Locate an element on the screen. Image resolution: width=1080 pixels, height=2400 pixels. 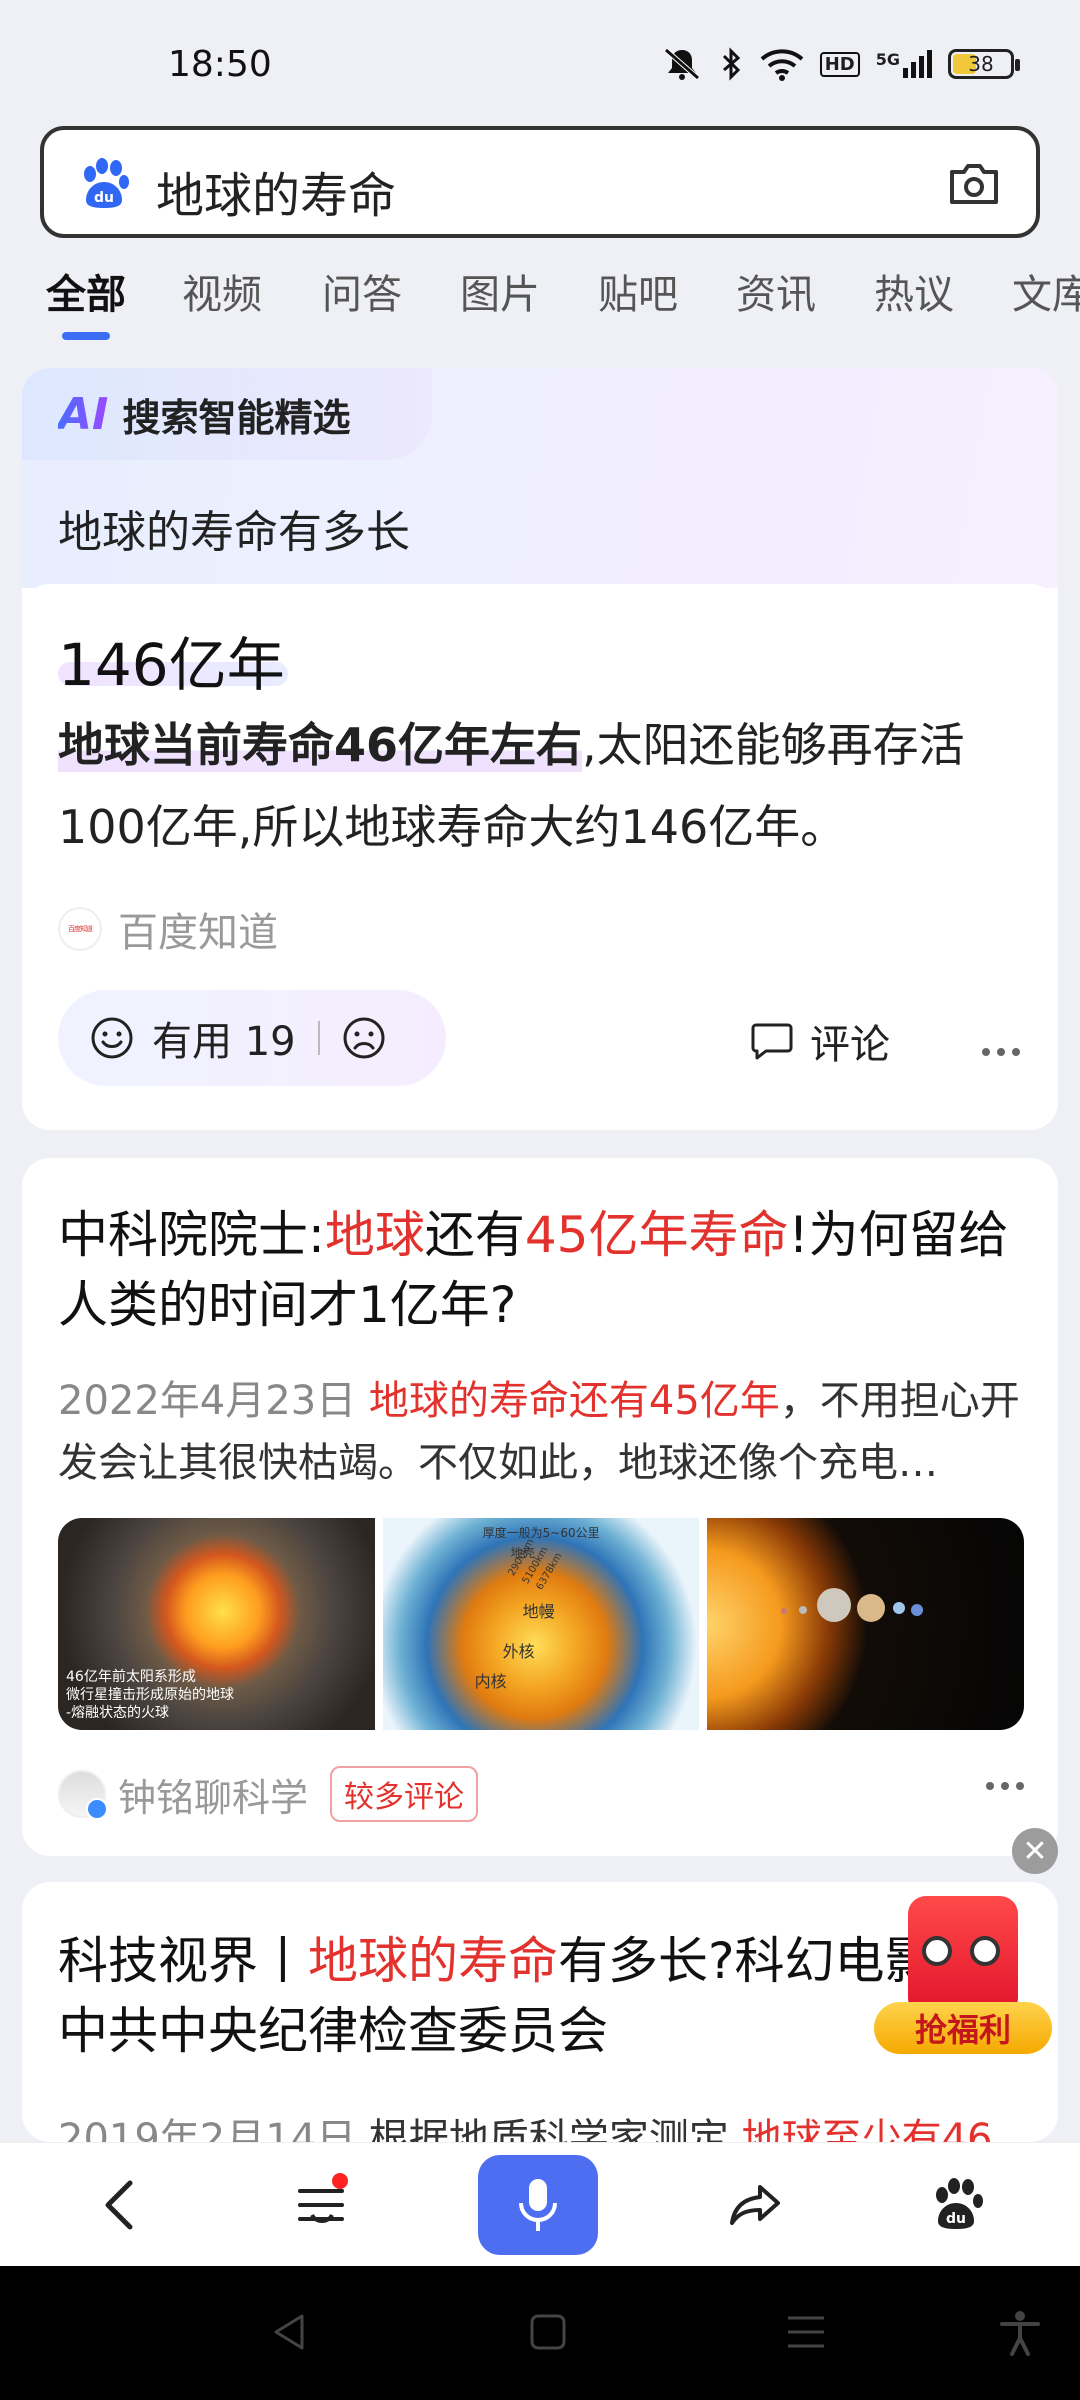
status-icons: HD 5G 38 is located at coordinates (840, 64).